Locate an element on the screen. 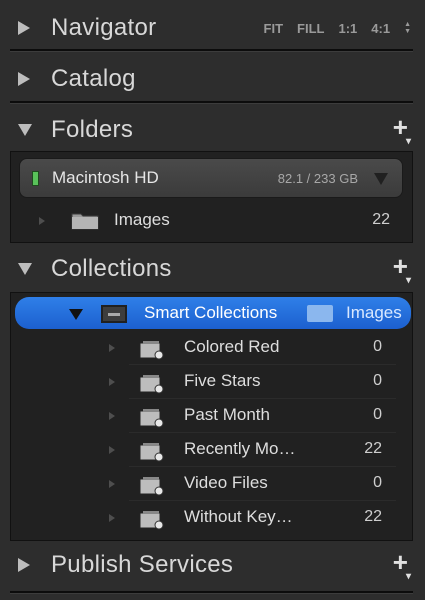  smart-collections-set: Smart Collections Images is located at coordinates (213, 313).